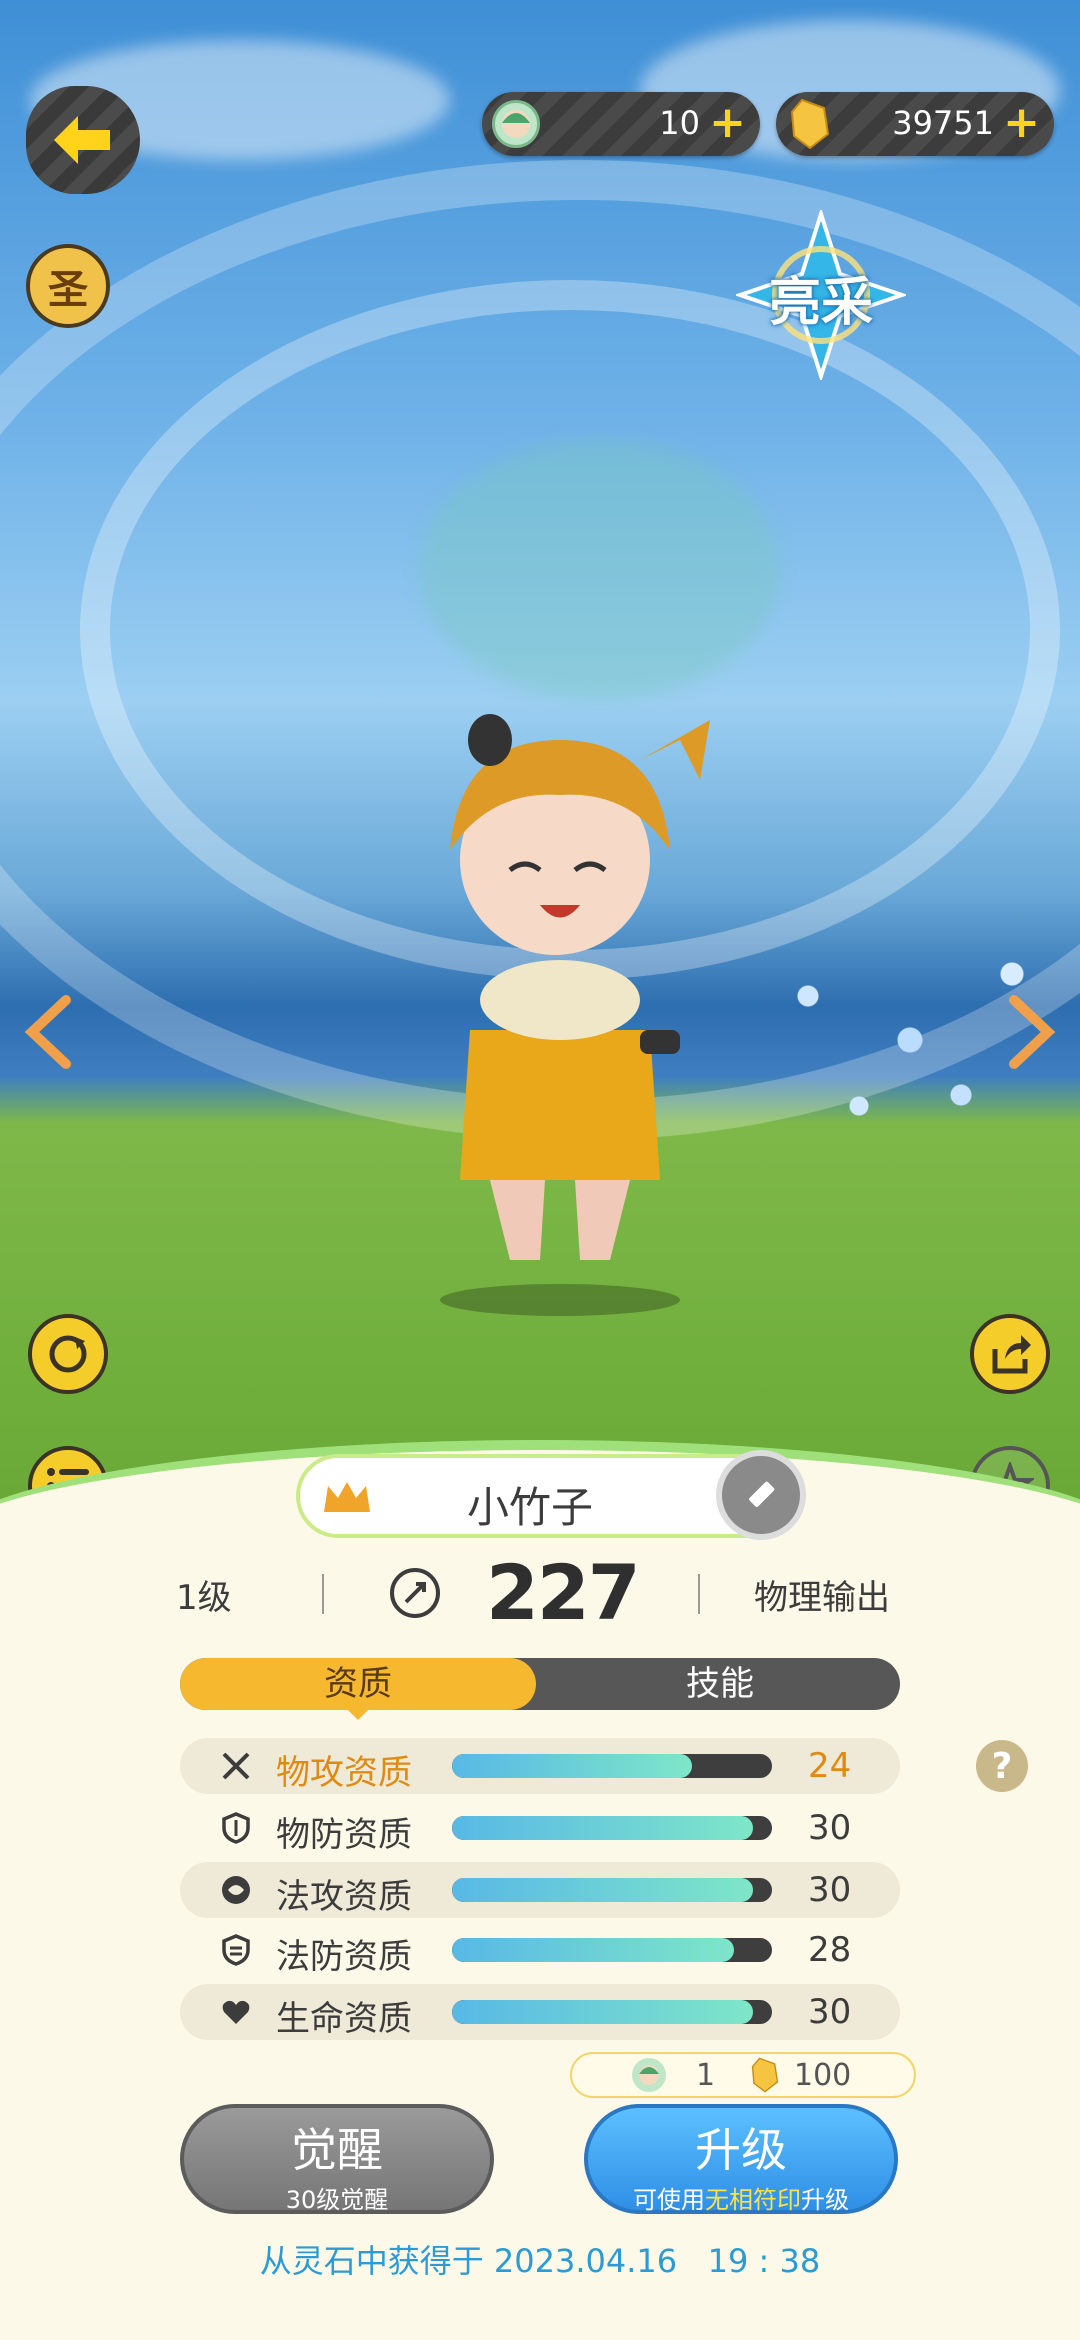 The width and height of the screenshot is (1080, 2340). I want to click on acquisition-info: 从灵石中获得于 2023.04.16 19 : 38, so click(540, 2261).